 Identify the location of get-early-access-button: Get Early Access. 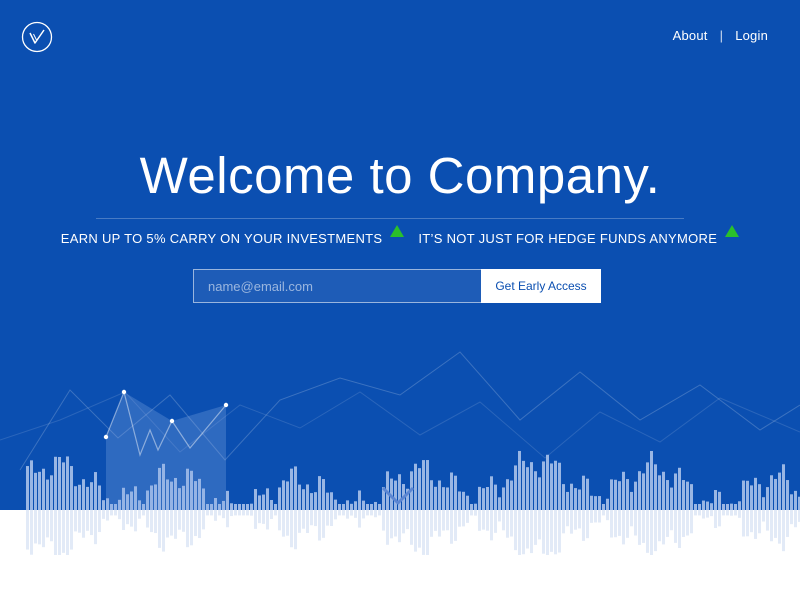
(541, 286).